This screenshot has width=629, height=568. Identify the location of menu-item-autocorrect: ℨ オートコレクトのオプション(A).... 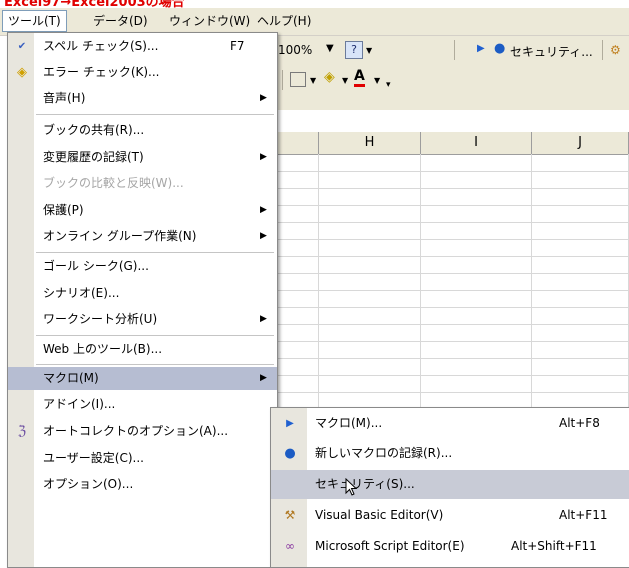
(142, 431).